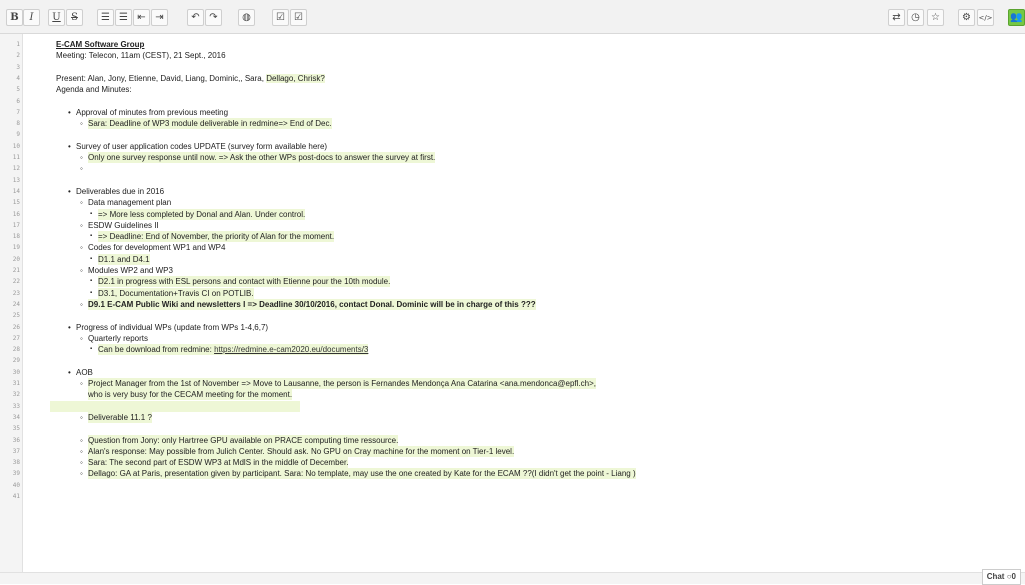 The height and width of the screenshot is (585, 1025). What do you see at coordinates (14, 17) in the screenshot?
I see `bold-button: B` at bounding box center [14, 17].